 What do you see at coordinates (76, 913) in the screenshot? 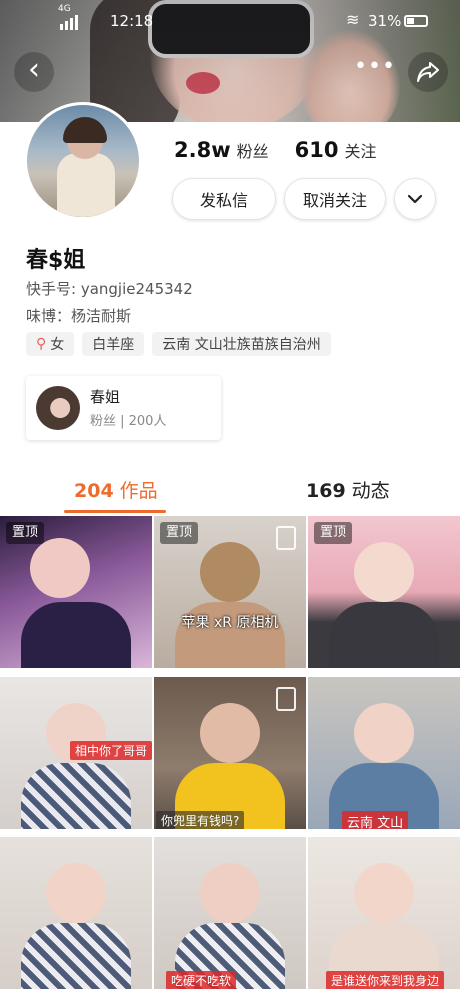
I see `video-thumbnail` at bounding box center [76, 913].